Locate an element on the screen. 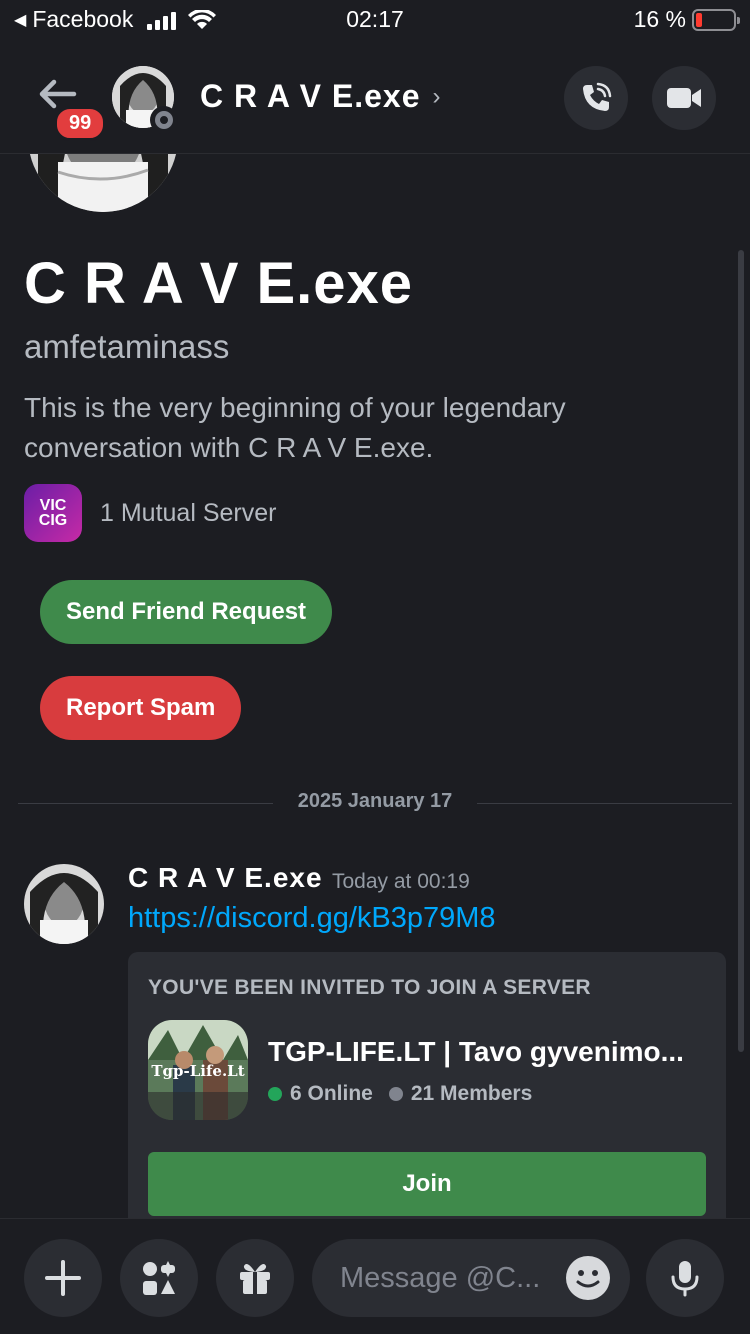 The height and width of the screenshot is (1334, 750). message-author: C R A V E.exe is located at coordinates (225, 878).